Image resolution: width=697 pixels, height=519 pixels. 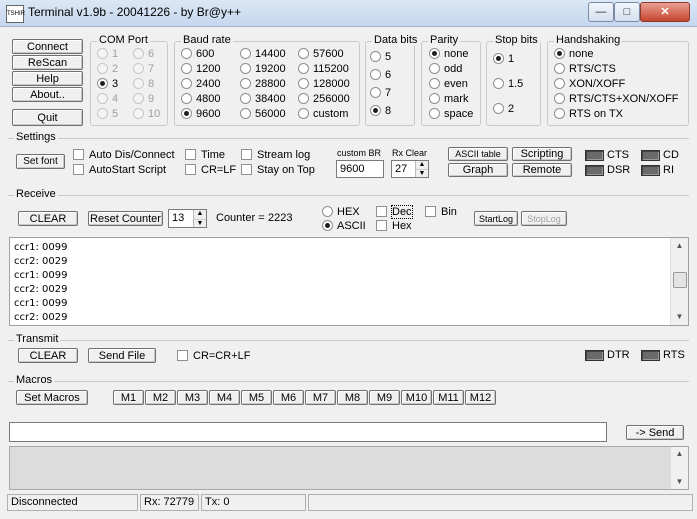 I want to click on scripting-button: Scripting, so click(x=542, y=154).